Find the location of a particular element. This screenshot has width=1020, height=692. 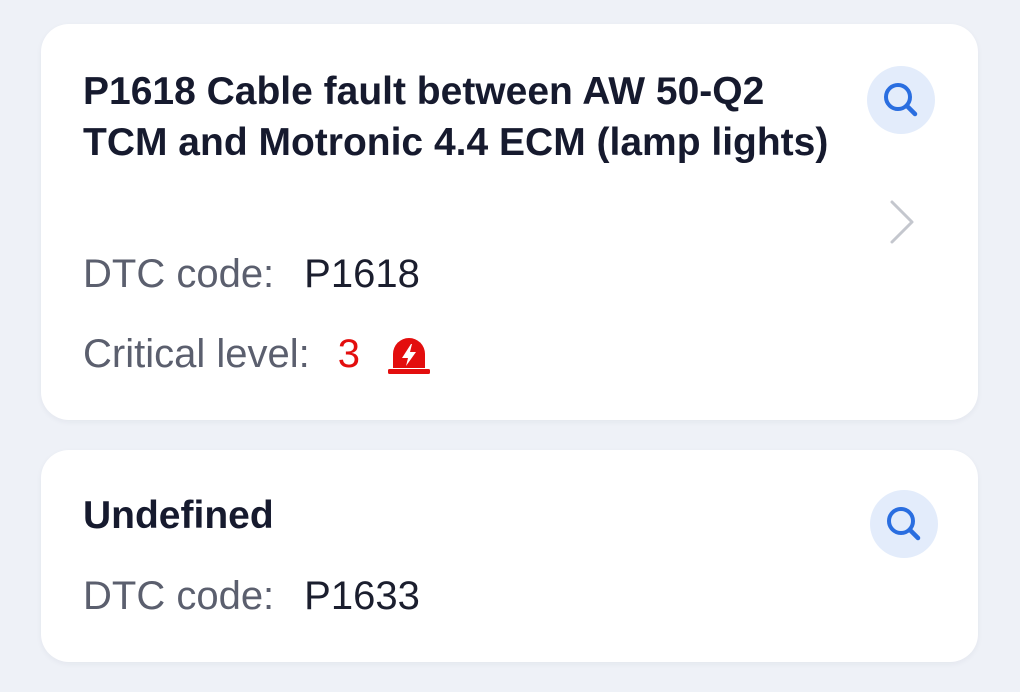

dtc-code-value: P1633 is located at coordinates (362, 596).